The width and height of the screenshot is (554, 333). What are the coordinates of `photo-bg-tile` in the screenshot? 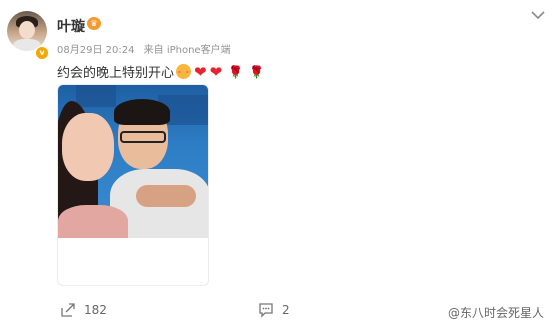 It's located at (96, 96).